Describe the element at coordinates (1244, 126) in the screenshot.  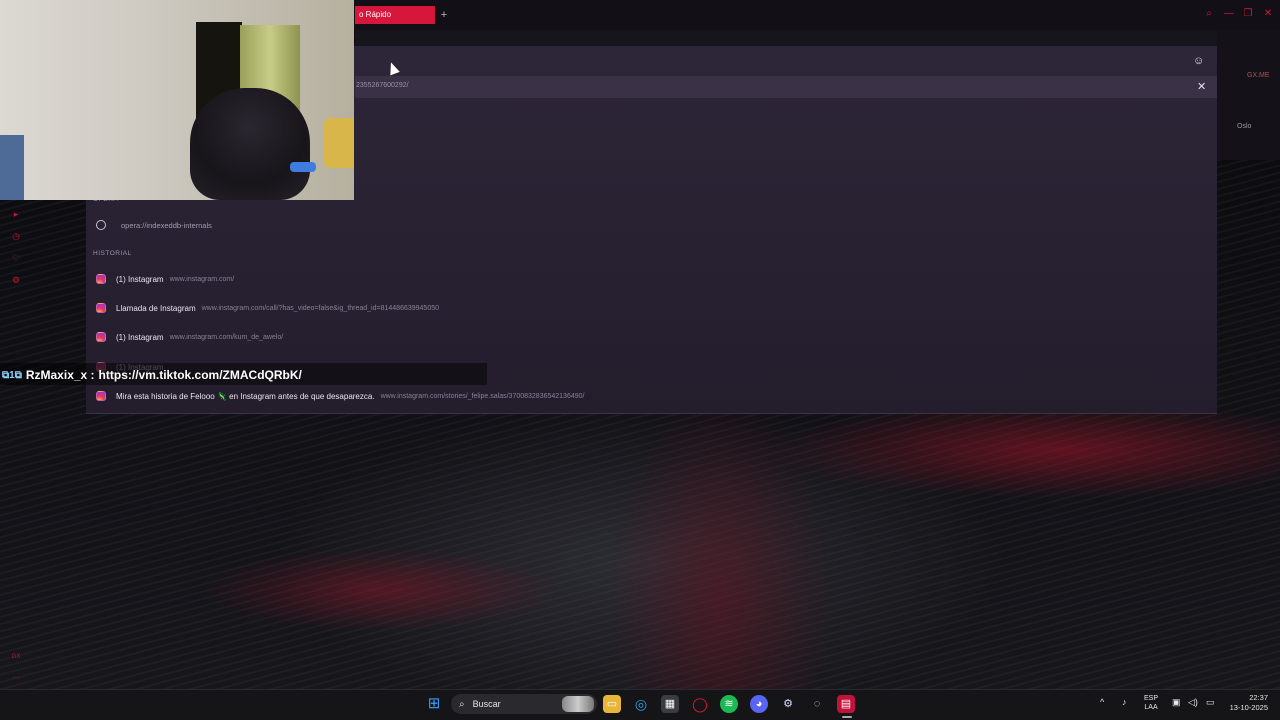
I see `right-panel-label: Oslo` at that location.